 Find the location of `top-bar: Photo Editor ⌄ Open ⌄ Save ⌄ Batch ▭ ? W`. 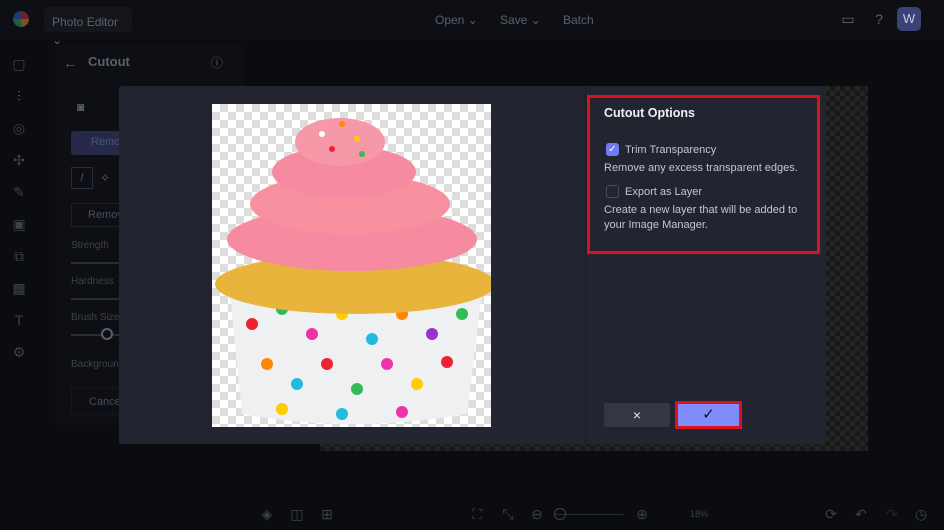

top-bar: Photo Editor ⌄ Open ⌄ Save ⌄ Batch ▭ ? W is located at coordinates (472, 23).